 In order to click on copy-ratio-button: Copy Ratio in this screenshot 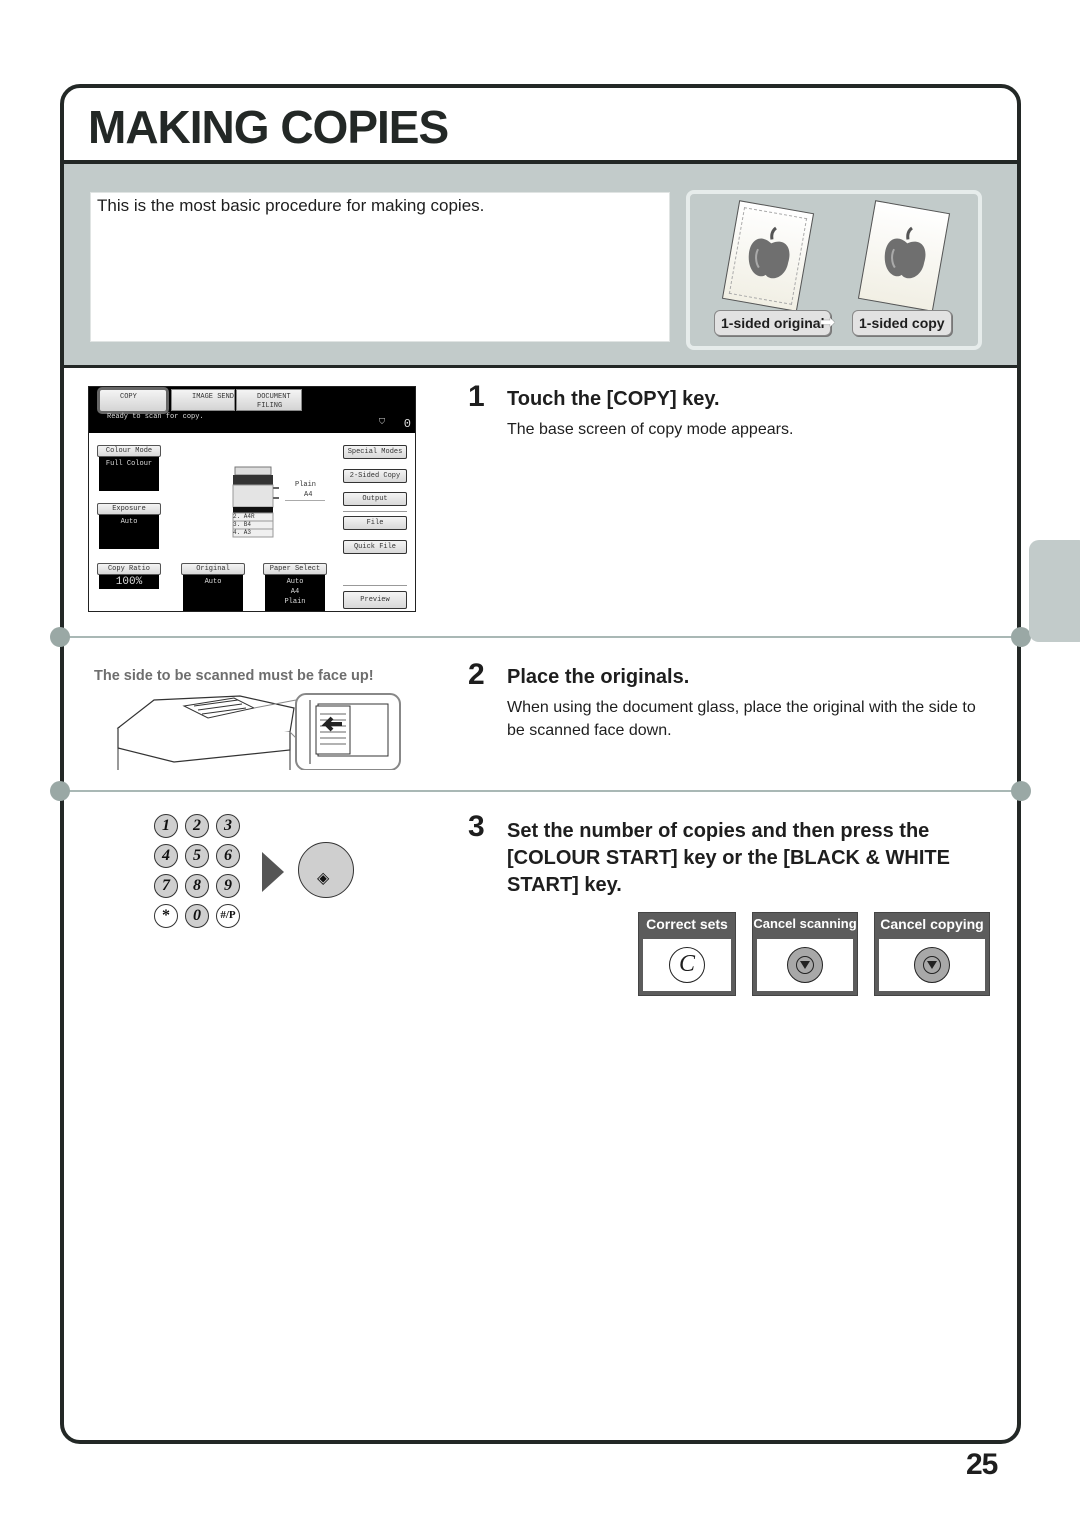, I will do `click(129, 569)`.